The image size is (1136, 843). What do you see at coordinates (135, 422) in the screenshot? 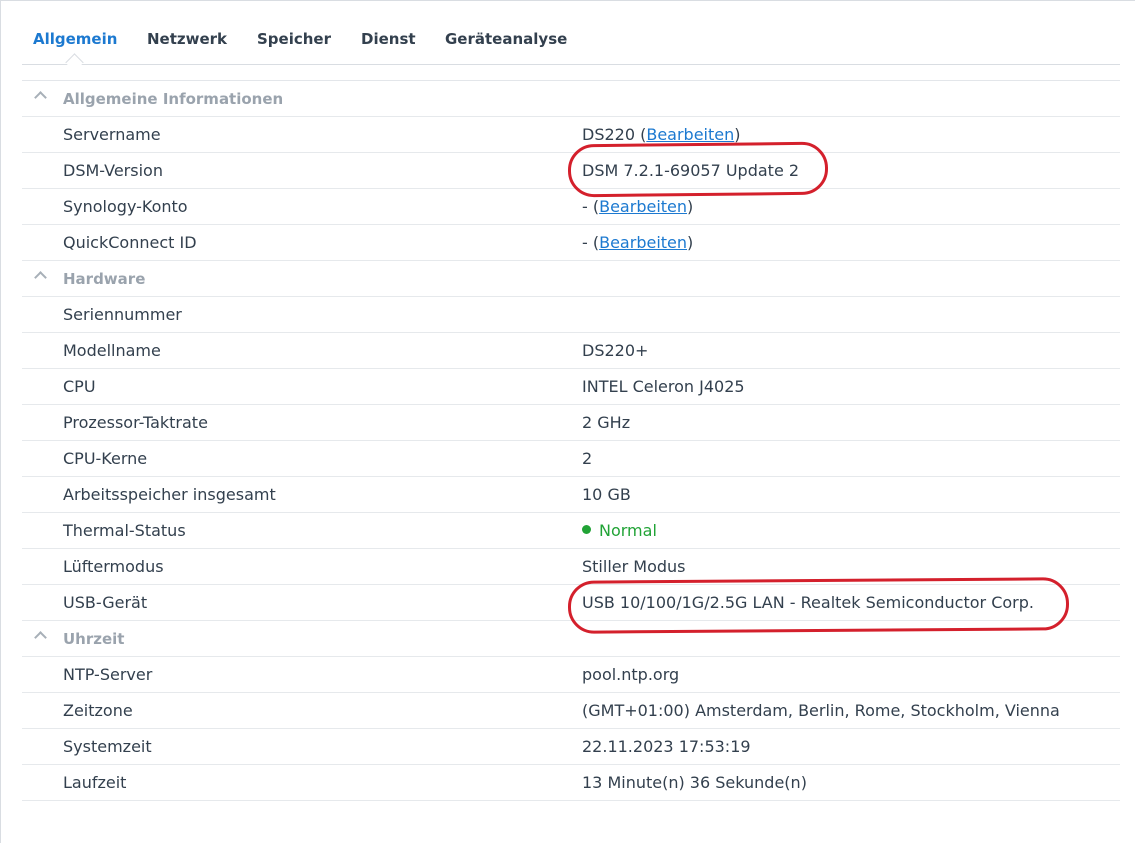
I see `row-label: Prozessor-Taktrate` at bounding box center [135, 422].